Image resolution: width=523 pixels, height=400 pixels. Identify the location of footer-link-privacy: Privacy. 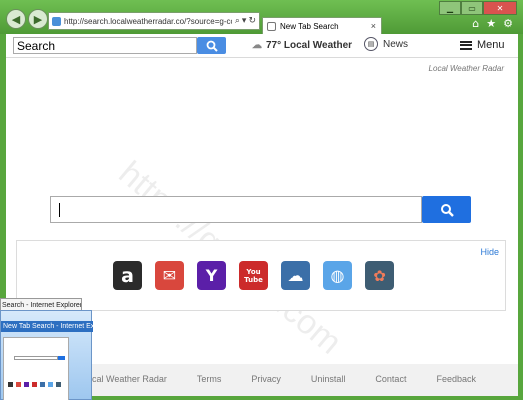
(266, 379).